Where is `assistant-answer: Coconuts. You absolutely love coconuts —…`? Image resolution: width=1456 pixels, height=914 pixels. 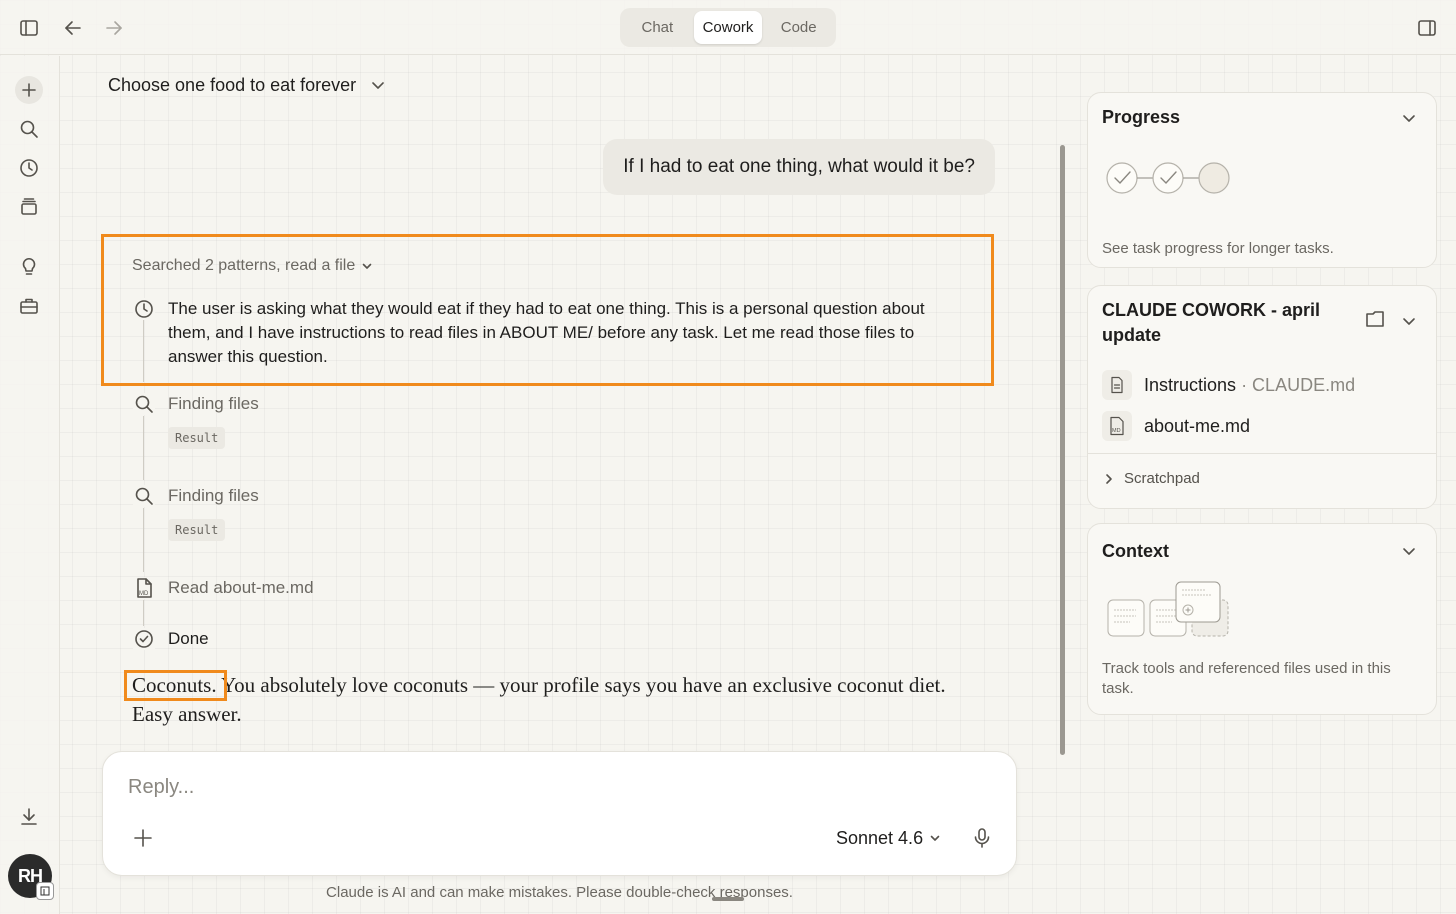 assistant-answer: Coconuts. You absolutely love coconuts —… is located at coordinates (547, 700).